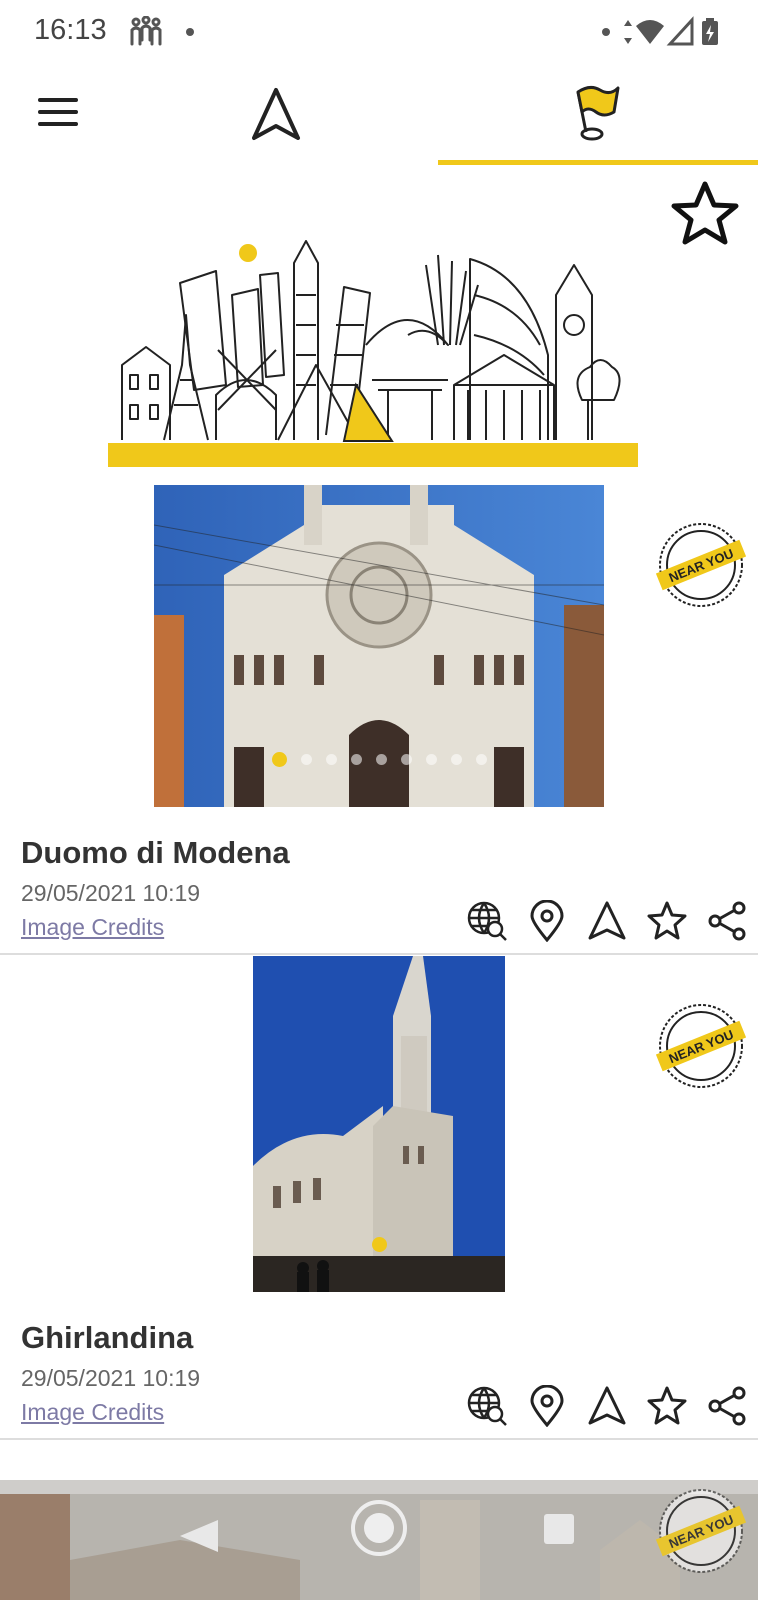 The width and height of the screenshot is (758, 1600). What do you see at coordinates (70, 30) in the screenshot?
I see `status-time: 16:13` at bounding box center [70, 30].